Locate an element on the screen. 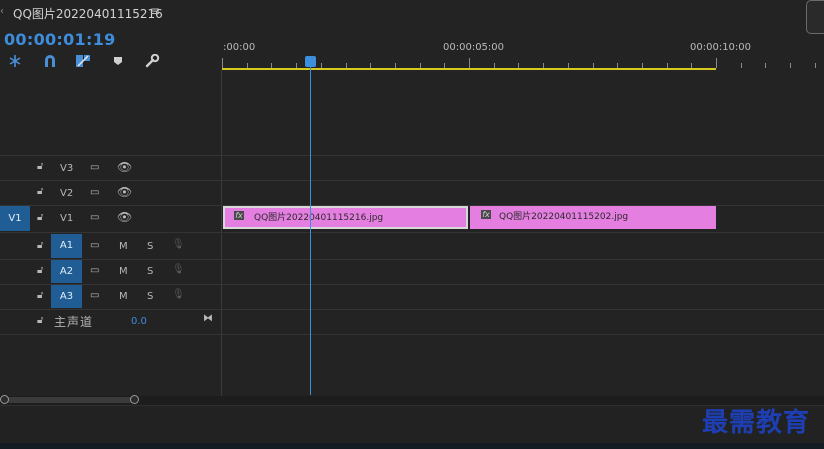 This screenshot has width=824, height=449. ruler-label-start: :00:00 is located at coordinates (239, 47).